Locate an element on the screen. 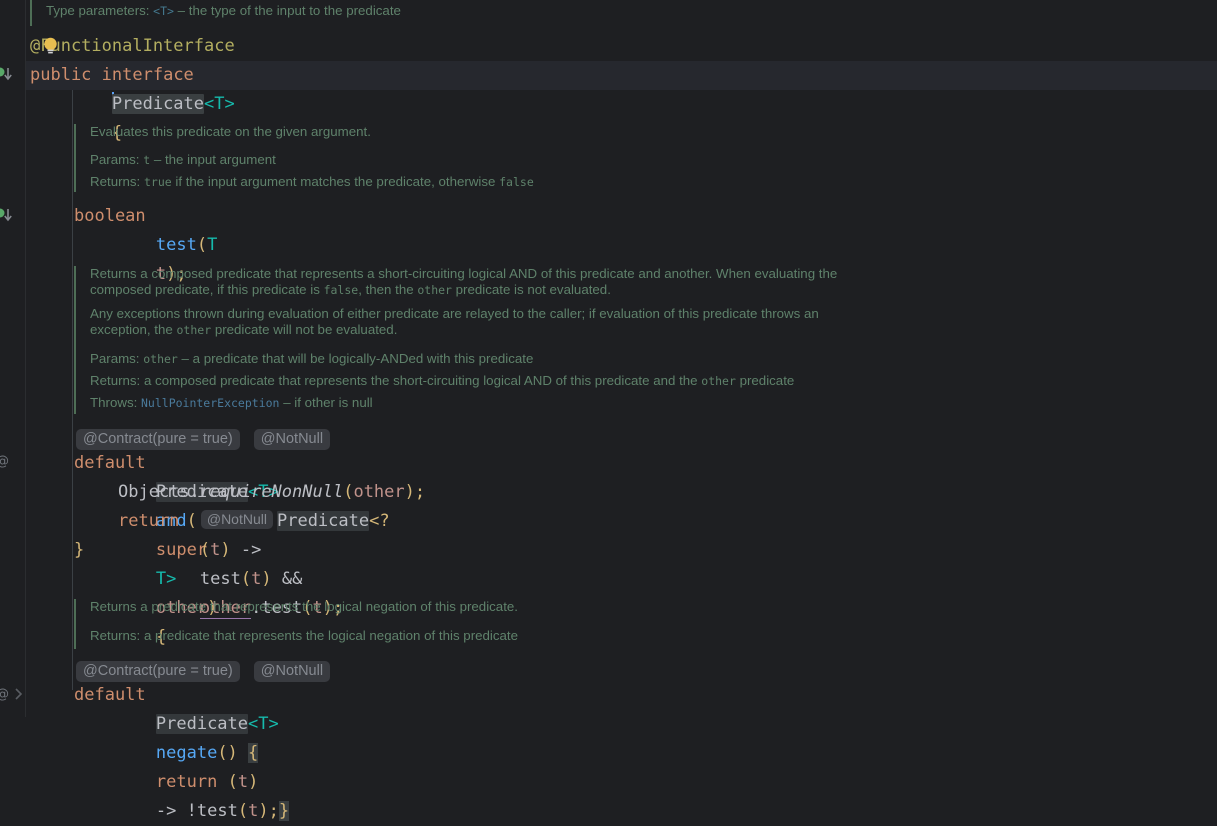  keyword-boolean: boolean is located at coordinates (110, 216).